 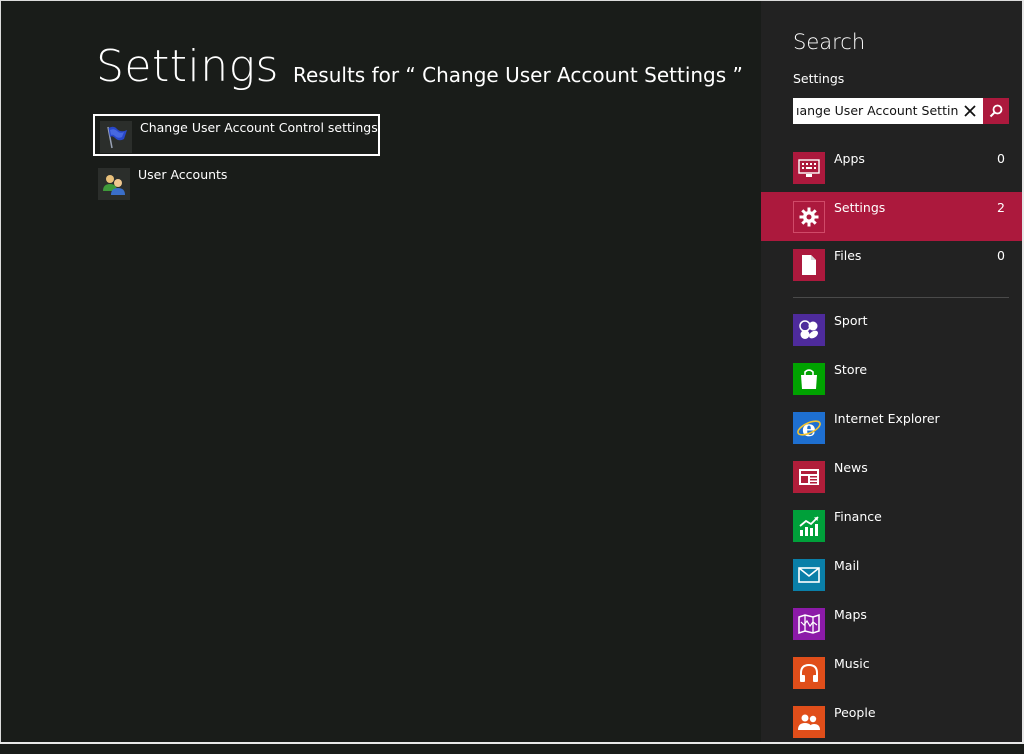 I want to click on search-button, so click(x=996, y=111).